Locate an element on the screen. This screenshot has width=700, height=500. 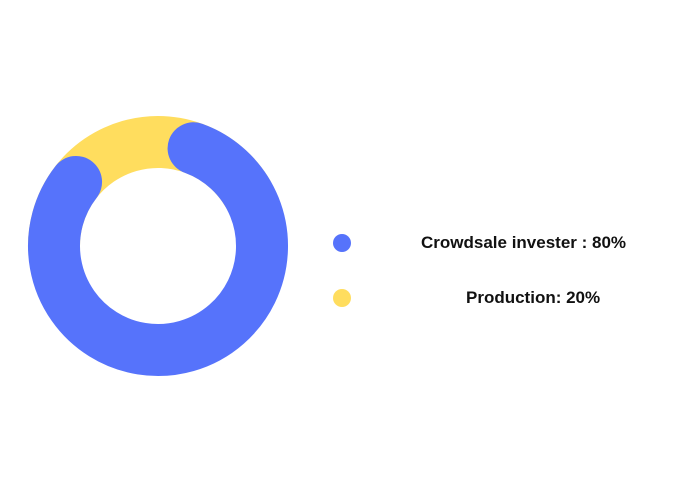
legend-item-production: Production: 20% is located at coordinates (503, 298).